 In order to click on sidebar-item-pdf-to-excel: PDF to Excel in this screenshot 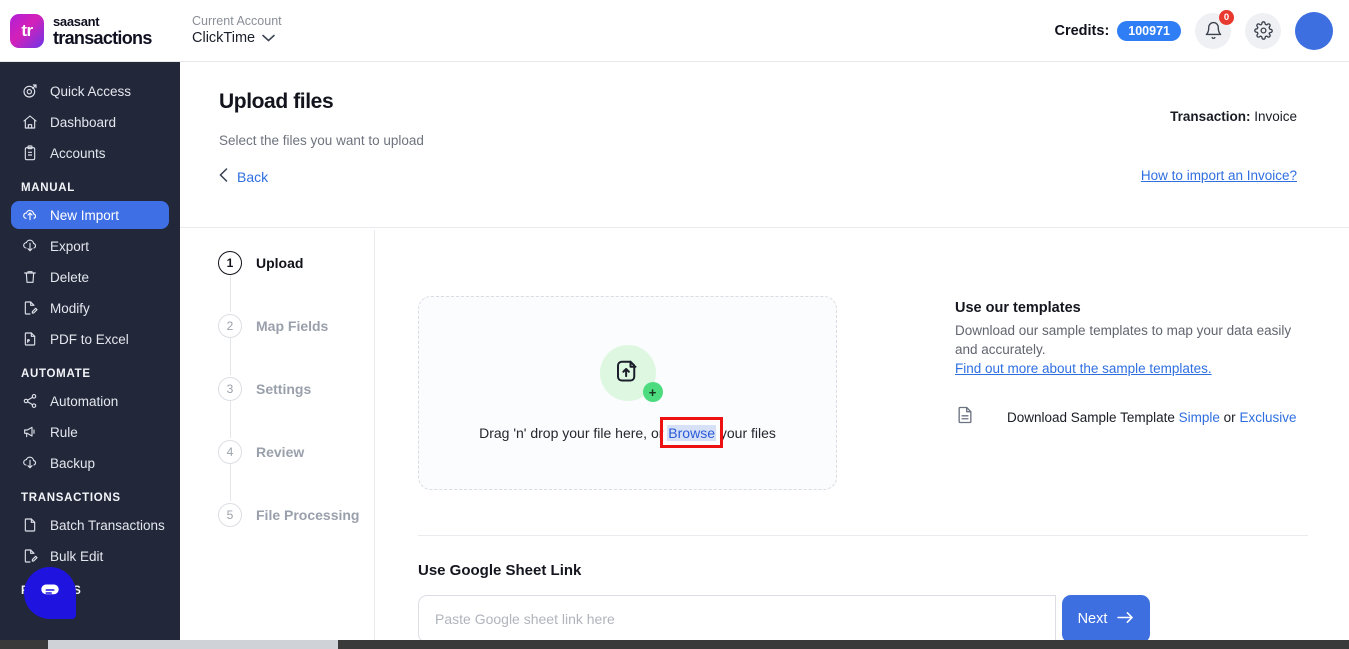, I will do `click(90, 339)`.